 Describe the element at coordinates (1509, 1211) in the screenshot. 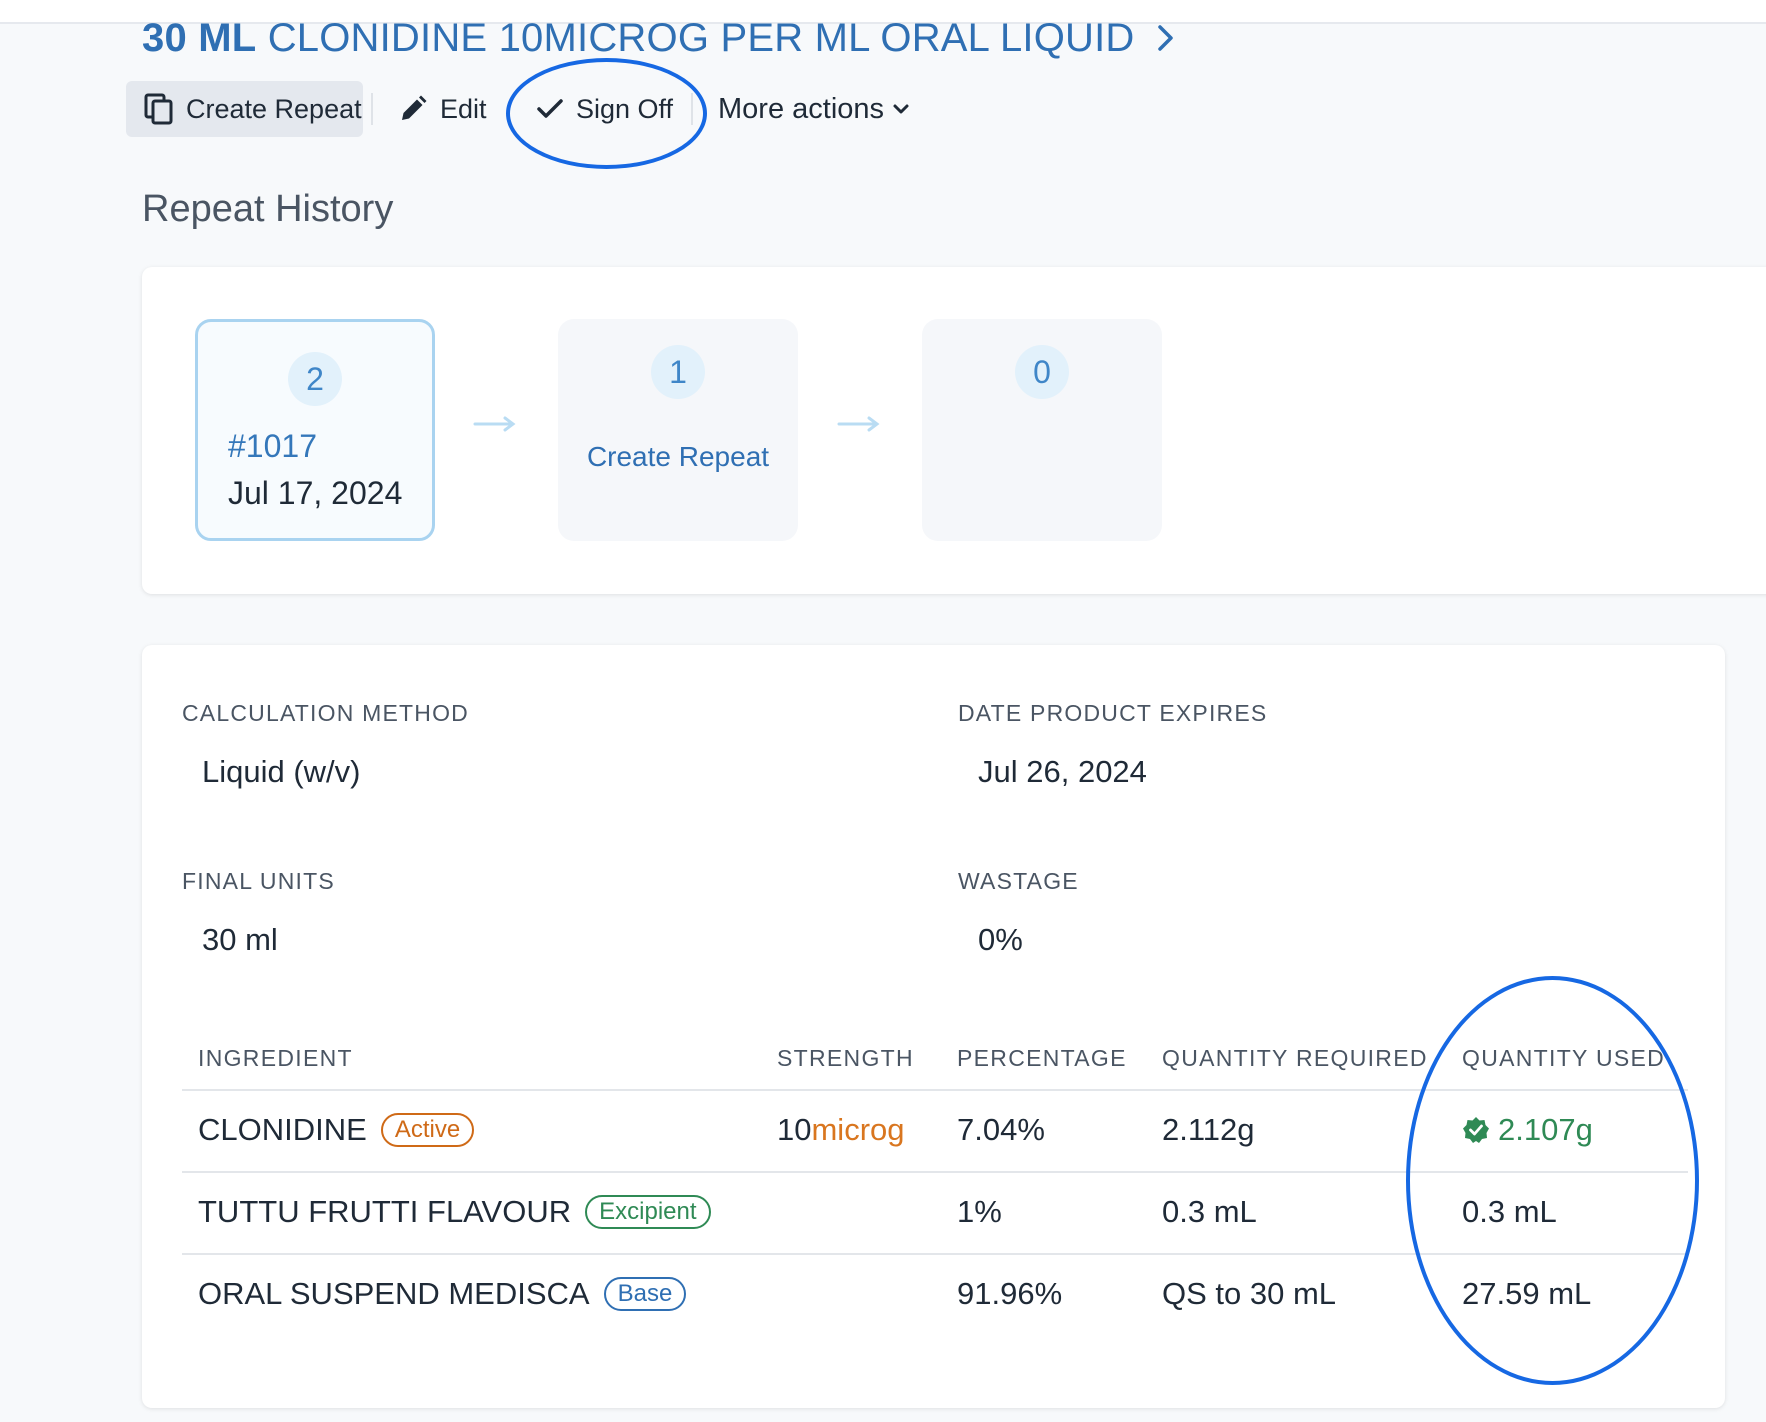

I see `quantity-used-cell: 0.3 mL` at that location.